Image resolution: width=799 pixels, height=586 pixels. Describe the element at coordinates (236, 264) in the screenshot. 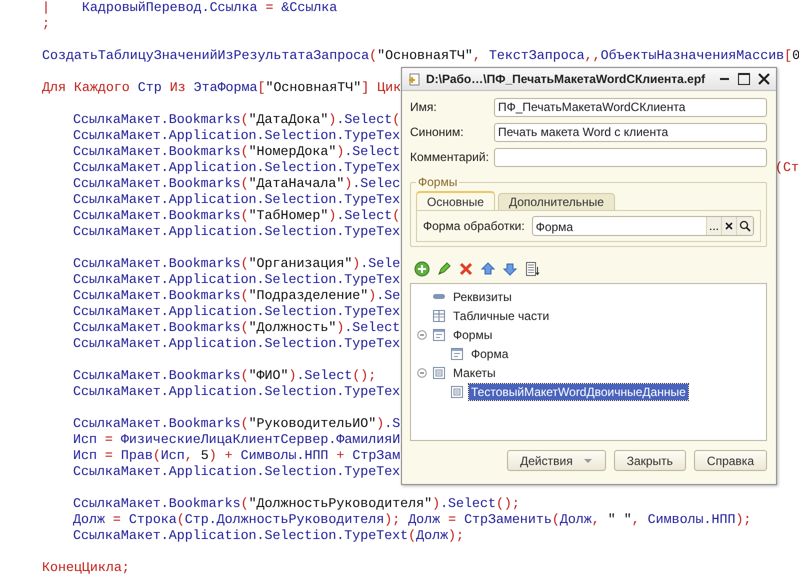

I see `code-line: СсылкаМакет.Bookmarks("Организация").Sele` at that location.